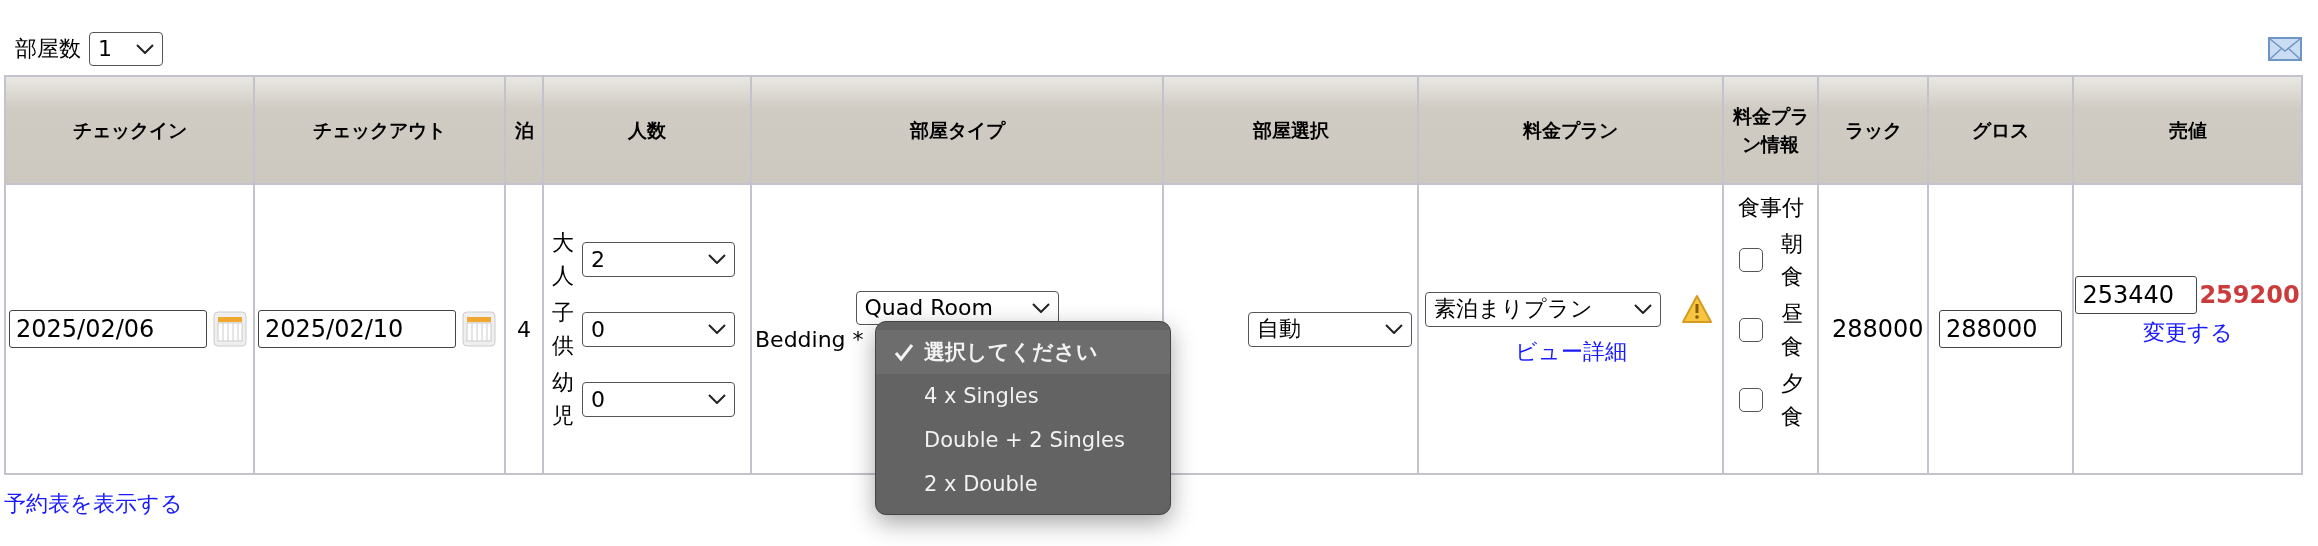  What do you see at coordinates (957, 130) in the screenshot?
I see `column-header: 部屋タイプ` at bounding box center [957, 130].